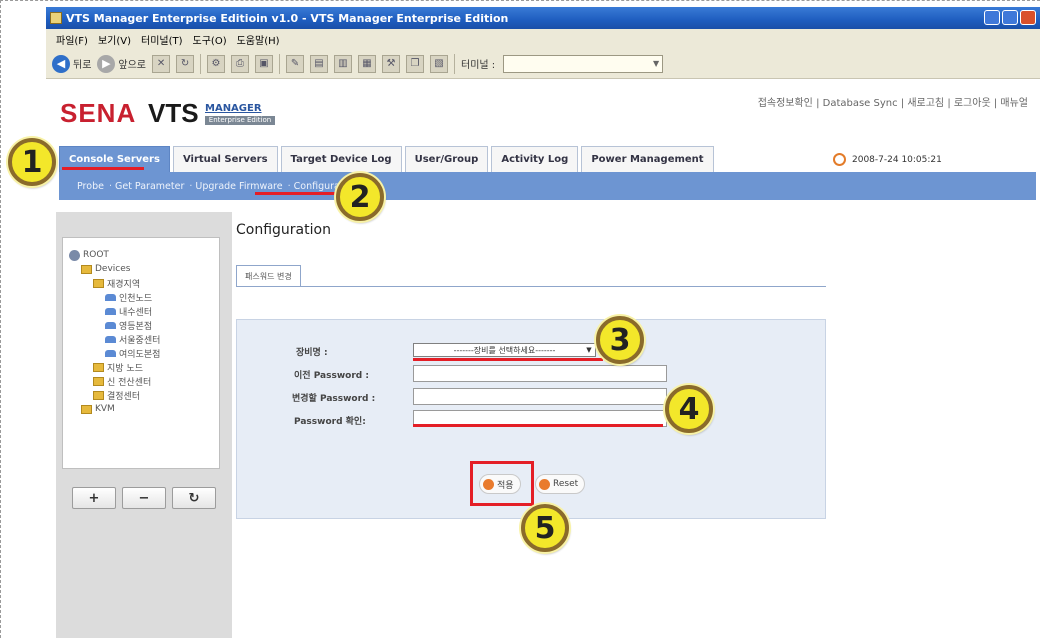 This screenshot has width=1040, height=638. I want to click on subnav-get-parameter: Get Parameter, so click(149, 186).